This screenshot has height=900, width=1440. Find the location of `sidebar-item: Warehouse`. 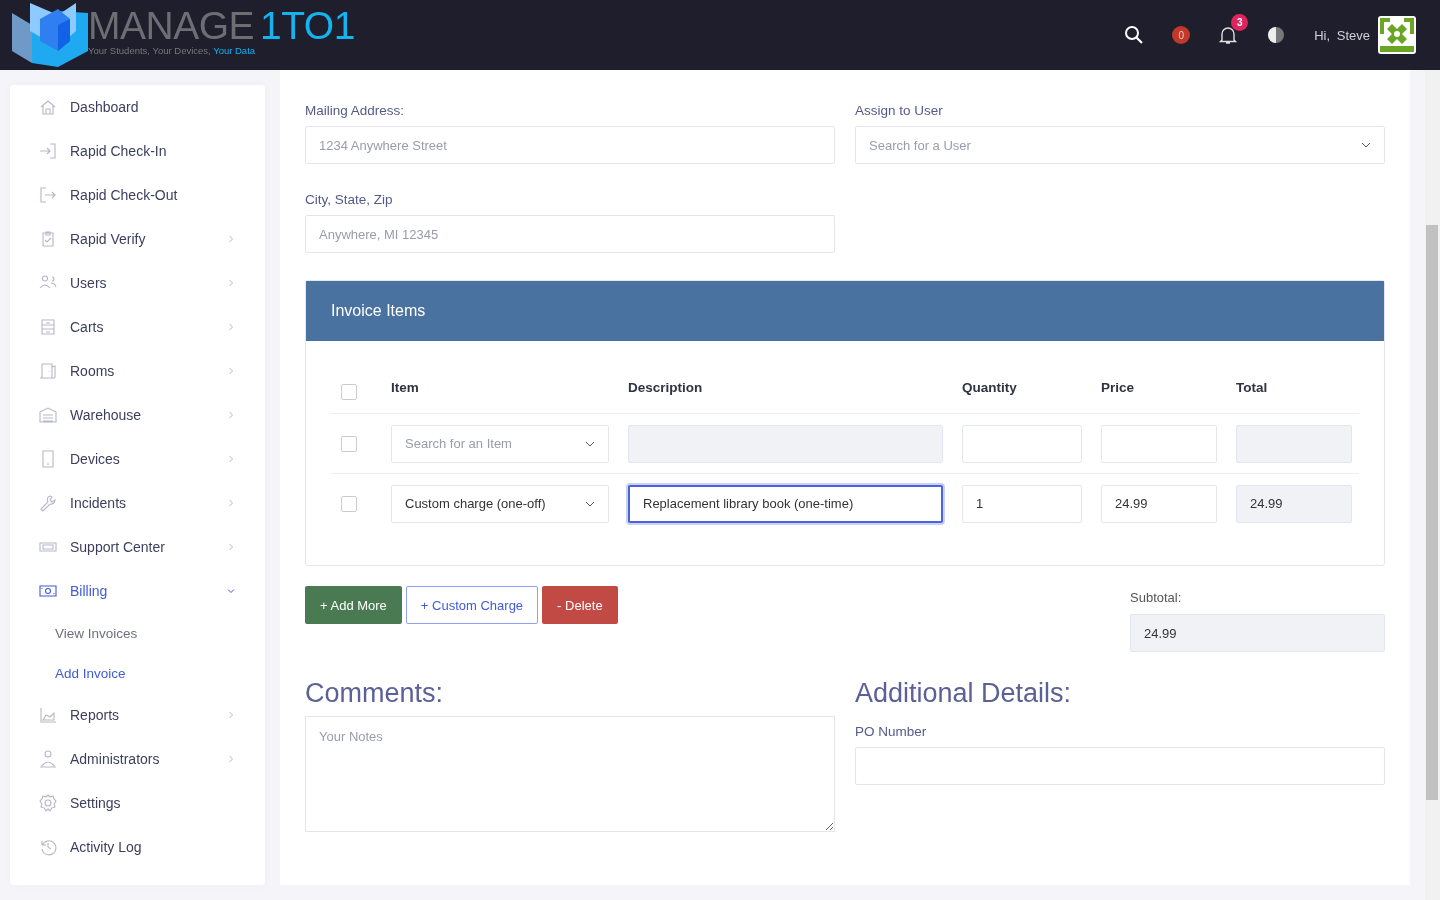

sidebar-item: Warehouse is located at coordinates (137, 415).